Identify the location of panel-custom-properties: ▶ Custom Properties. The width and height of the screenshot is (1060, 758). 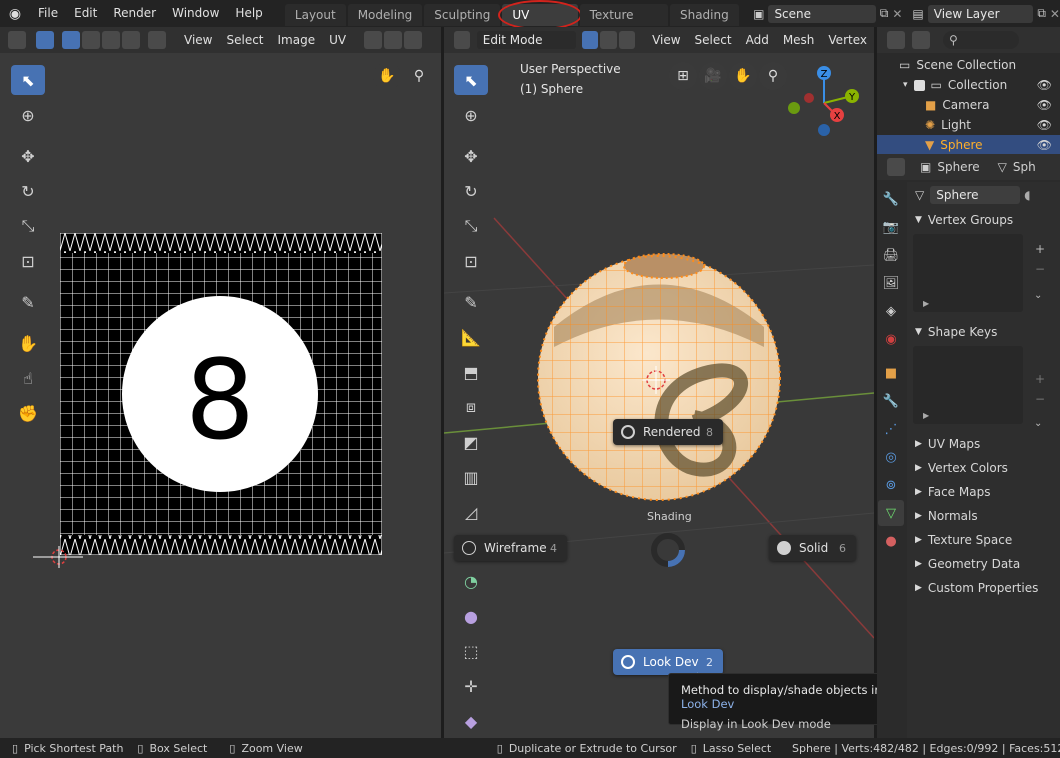
(983, 588).